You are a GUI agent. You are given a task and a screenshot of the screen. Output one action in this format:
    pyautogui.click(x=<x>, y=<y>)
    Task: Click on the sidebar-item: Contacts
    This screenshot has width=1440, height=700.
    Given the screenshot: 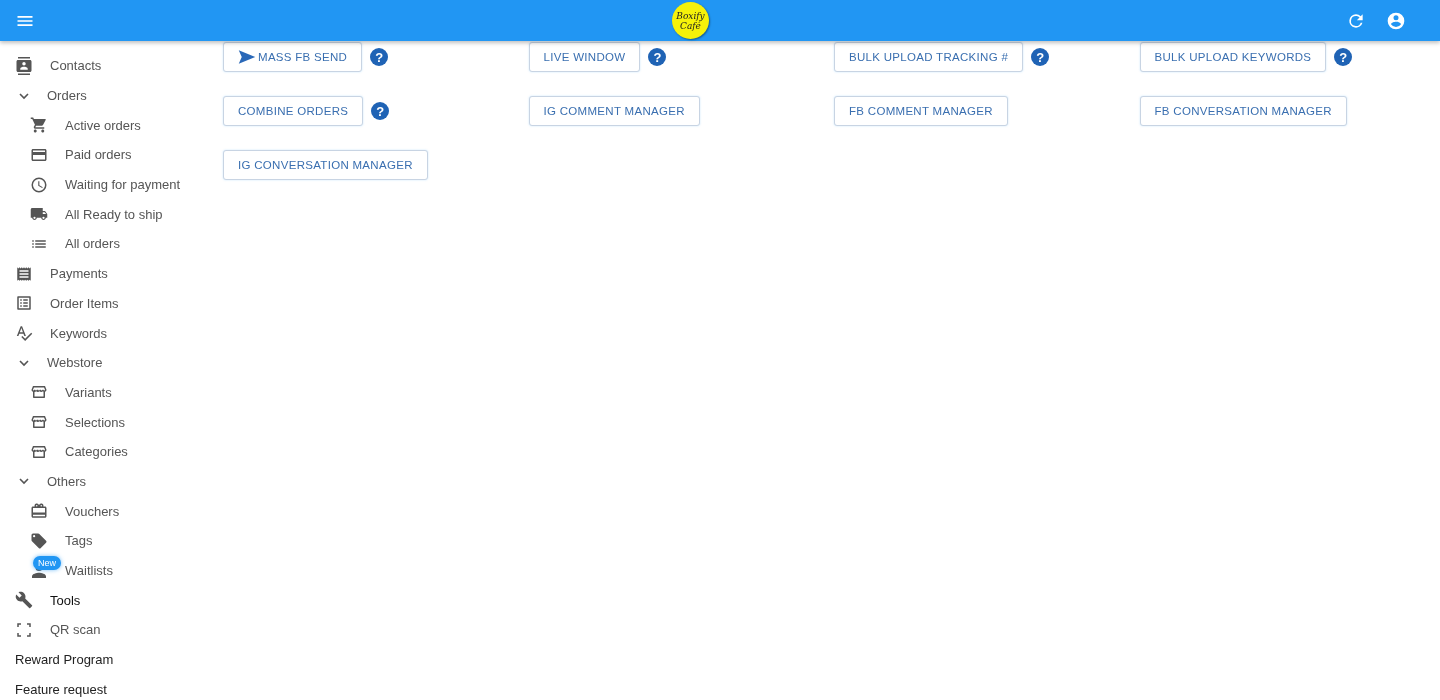 What is the action you would take?
    pyautogui.click(x=76, y=66)
    